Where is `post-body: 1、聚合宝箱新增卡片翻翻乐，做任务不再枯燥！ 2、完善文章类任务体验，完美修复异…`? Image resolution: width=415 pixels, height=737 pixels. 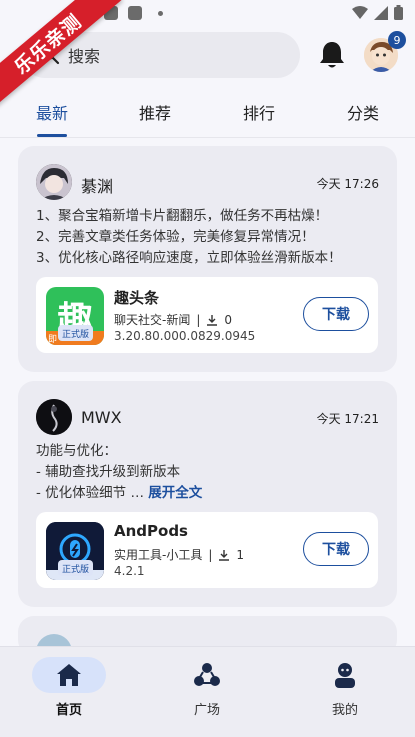
post-body: 1、聚合宝箱新增卡片翻翻乐，做任务不再枯燥！ 2、完善文章类任务体验，完美修复异… is located at coordinates (189, 237).